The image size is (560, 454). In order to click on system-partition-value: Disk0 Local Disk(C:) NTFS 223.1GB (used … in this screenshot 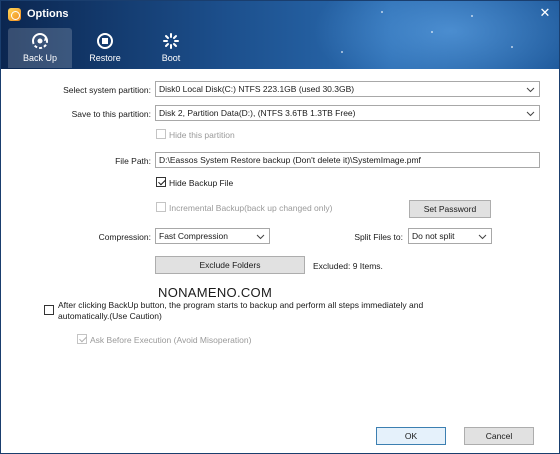, I will do `click(257, 89)`.